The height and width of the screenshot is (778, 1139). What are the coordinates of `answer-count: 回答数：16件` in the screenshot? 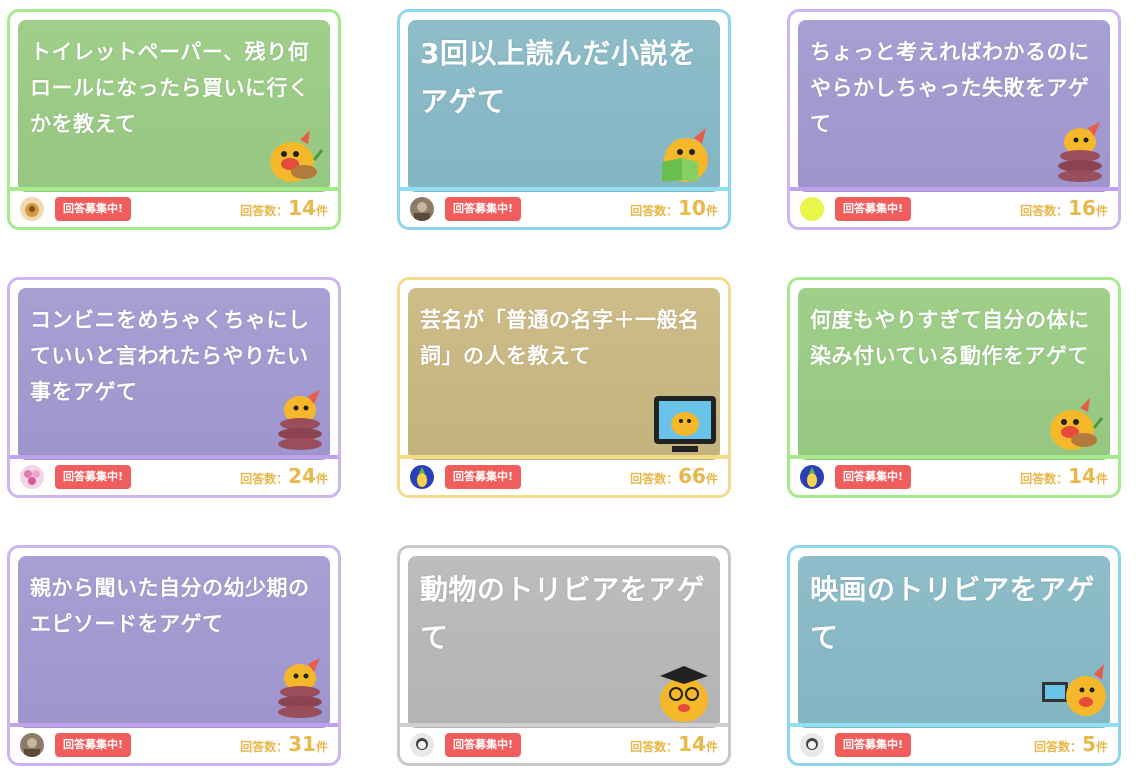 It's located at (1064, 208).